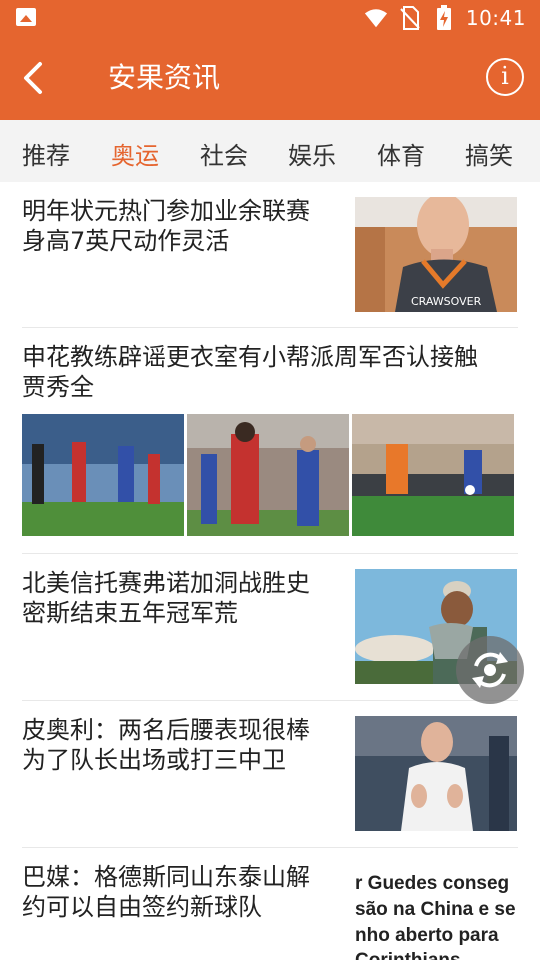  What do you see at coordinates (250, 372) in the screenshot?
I see `article-title: 申花教练辟谣更衣室有小帮派周军否认接触 贾秀全` at bounding box center [250, 372].